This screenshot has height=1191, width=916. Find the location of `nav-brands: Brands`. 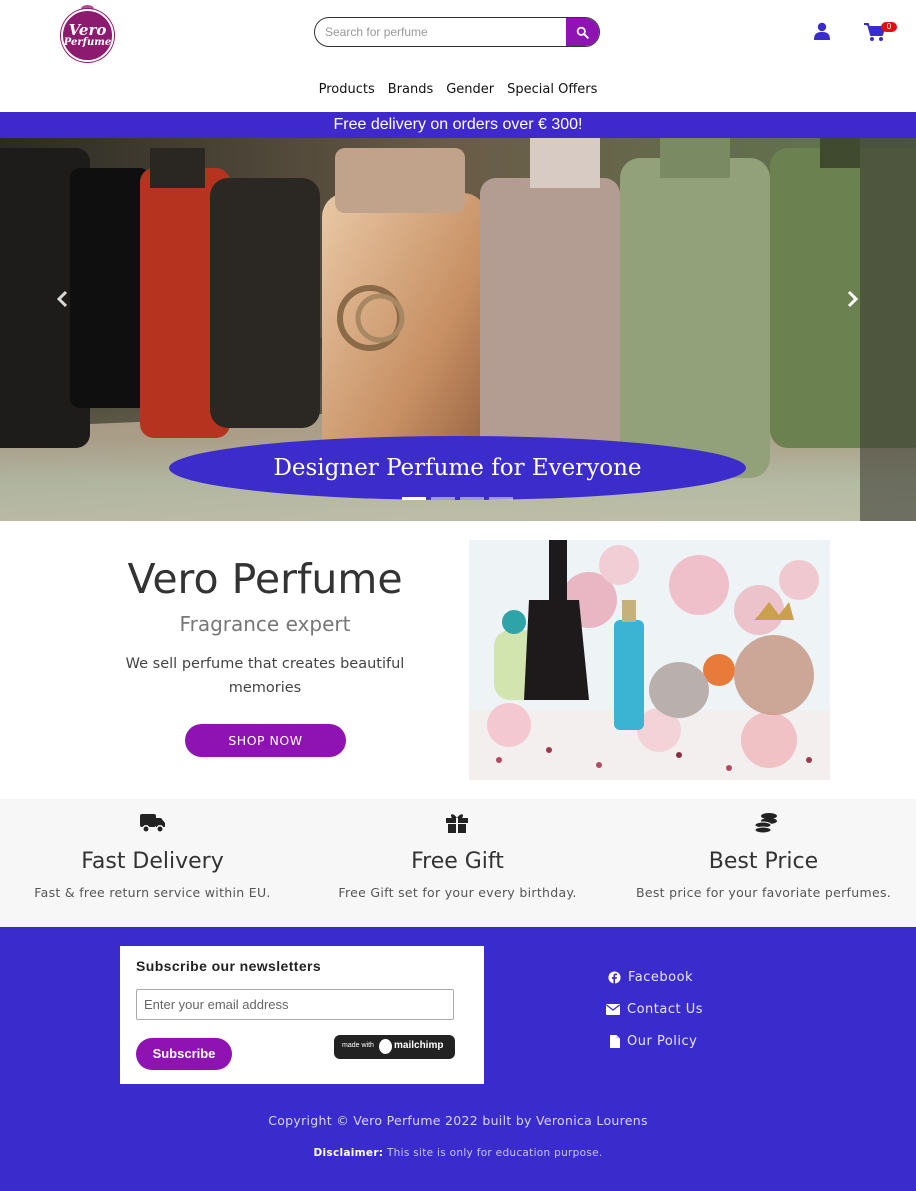

nav-brands: Brands is located at coordinates (411, 89).